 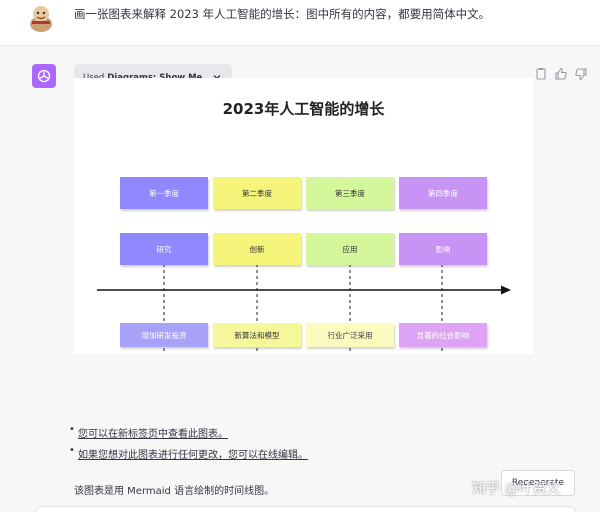 I want to click on diagram-links: 您可以在新标签页中查看此图表。 如果您想对此图表进行任何更改，您可以在线编辑。, so click(x=193, y=446).